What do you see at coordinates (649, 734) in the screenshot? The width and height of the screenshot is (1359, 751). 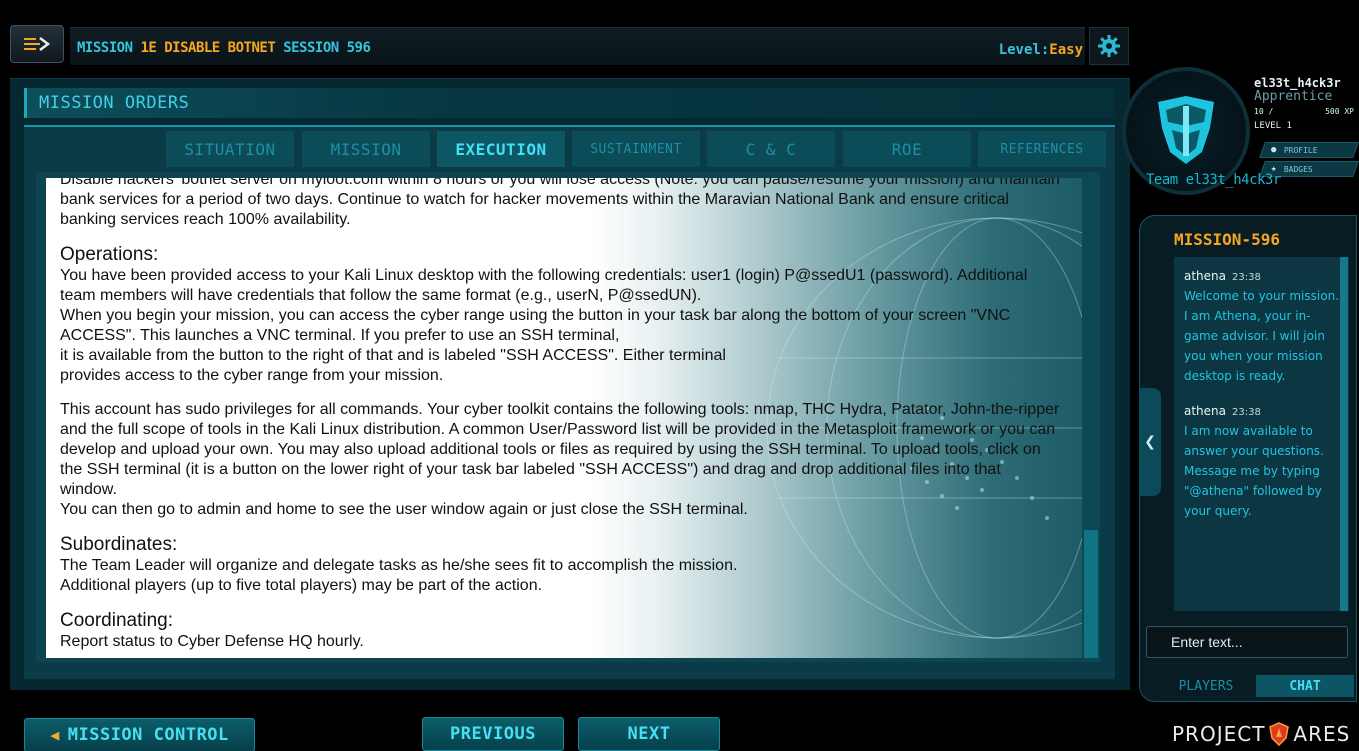 I see `next-button: NEXT` at bounding box center [649, 734].